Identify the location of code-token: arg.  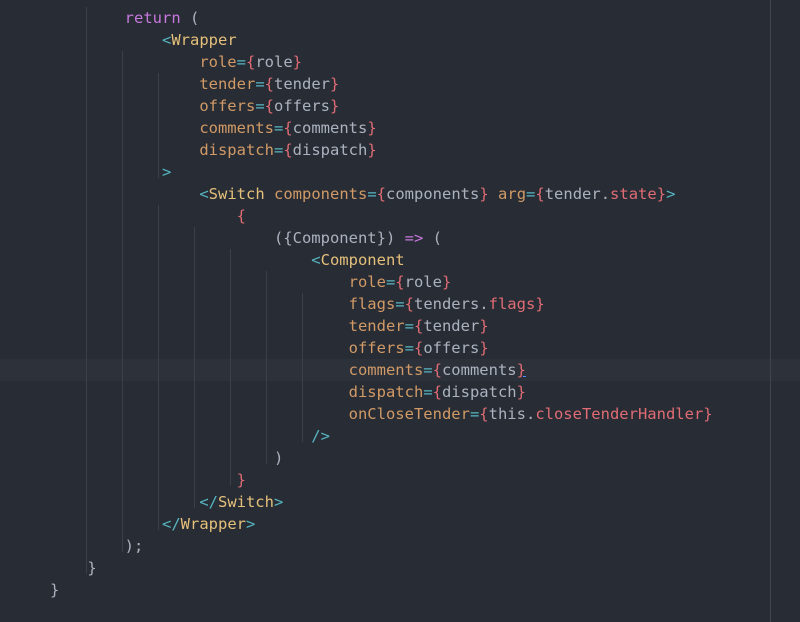
(512, 194).